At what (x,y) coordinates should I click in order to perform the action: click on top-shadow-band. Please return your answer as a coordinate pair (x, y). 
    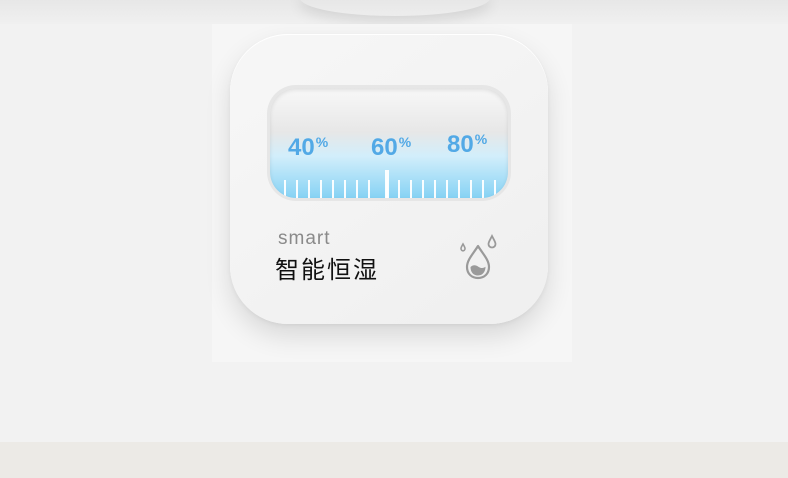
    Looking at the image, I should click on (394, 12).